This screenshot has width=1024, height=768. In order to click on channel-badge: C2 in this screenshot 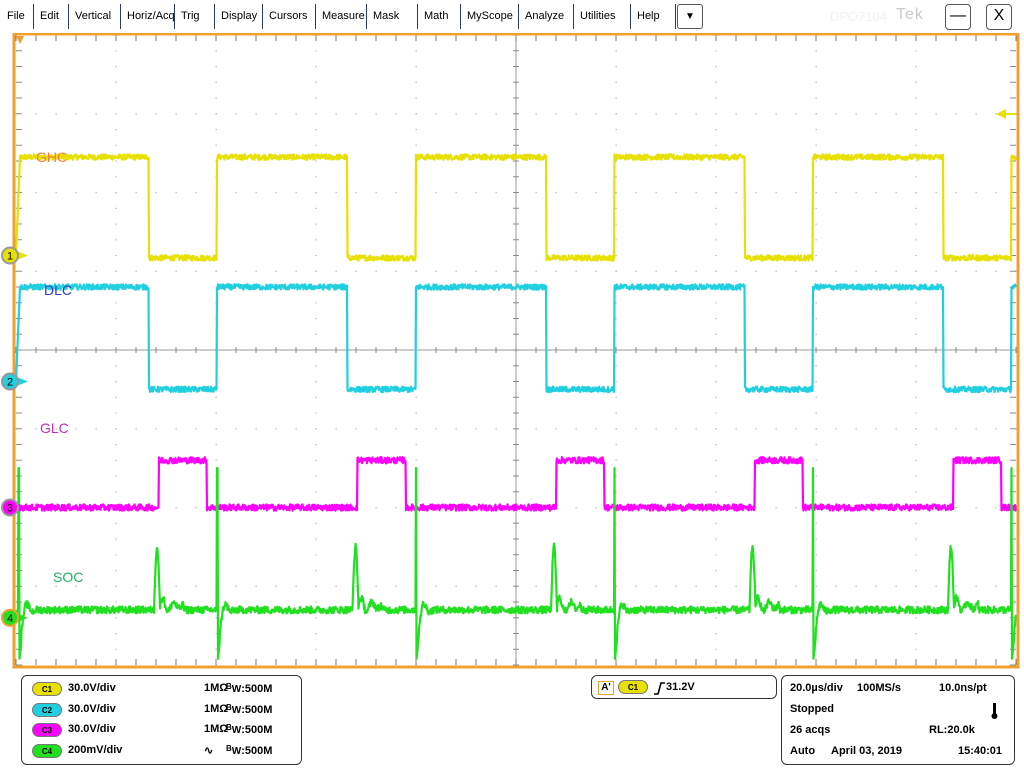, I will do `click(47, 709)`.